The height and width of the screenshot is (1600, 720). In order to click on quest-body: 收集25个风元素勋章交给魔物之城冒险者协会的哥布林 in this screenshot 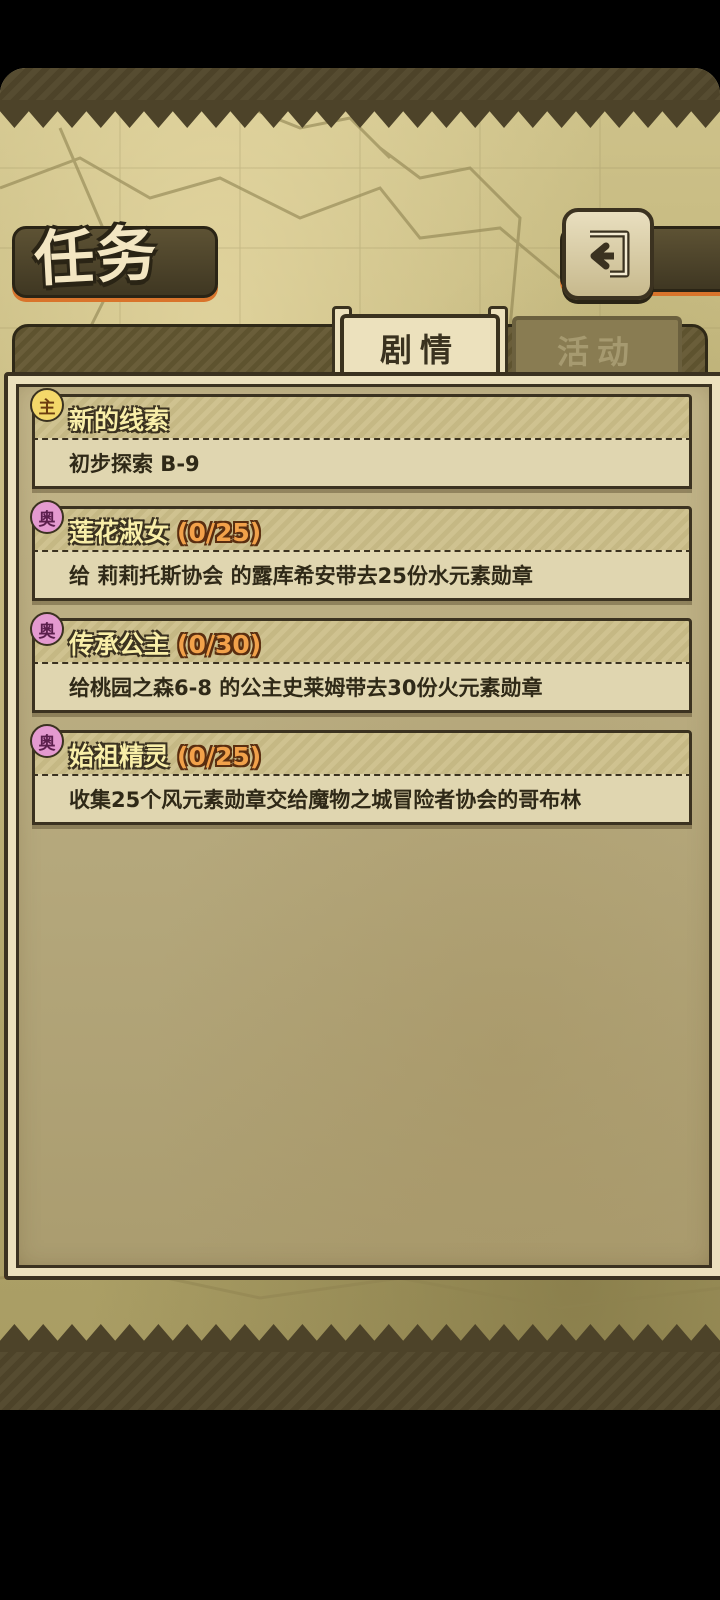, I will do `click(362, 799)`.